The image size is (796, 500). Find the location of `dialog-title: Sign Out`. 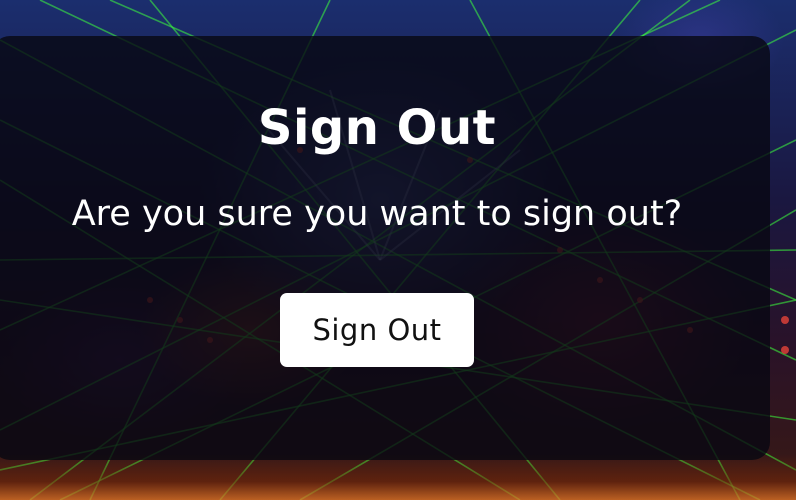

dialog-title: Sign Out is located at coordinates (377, 128).